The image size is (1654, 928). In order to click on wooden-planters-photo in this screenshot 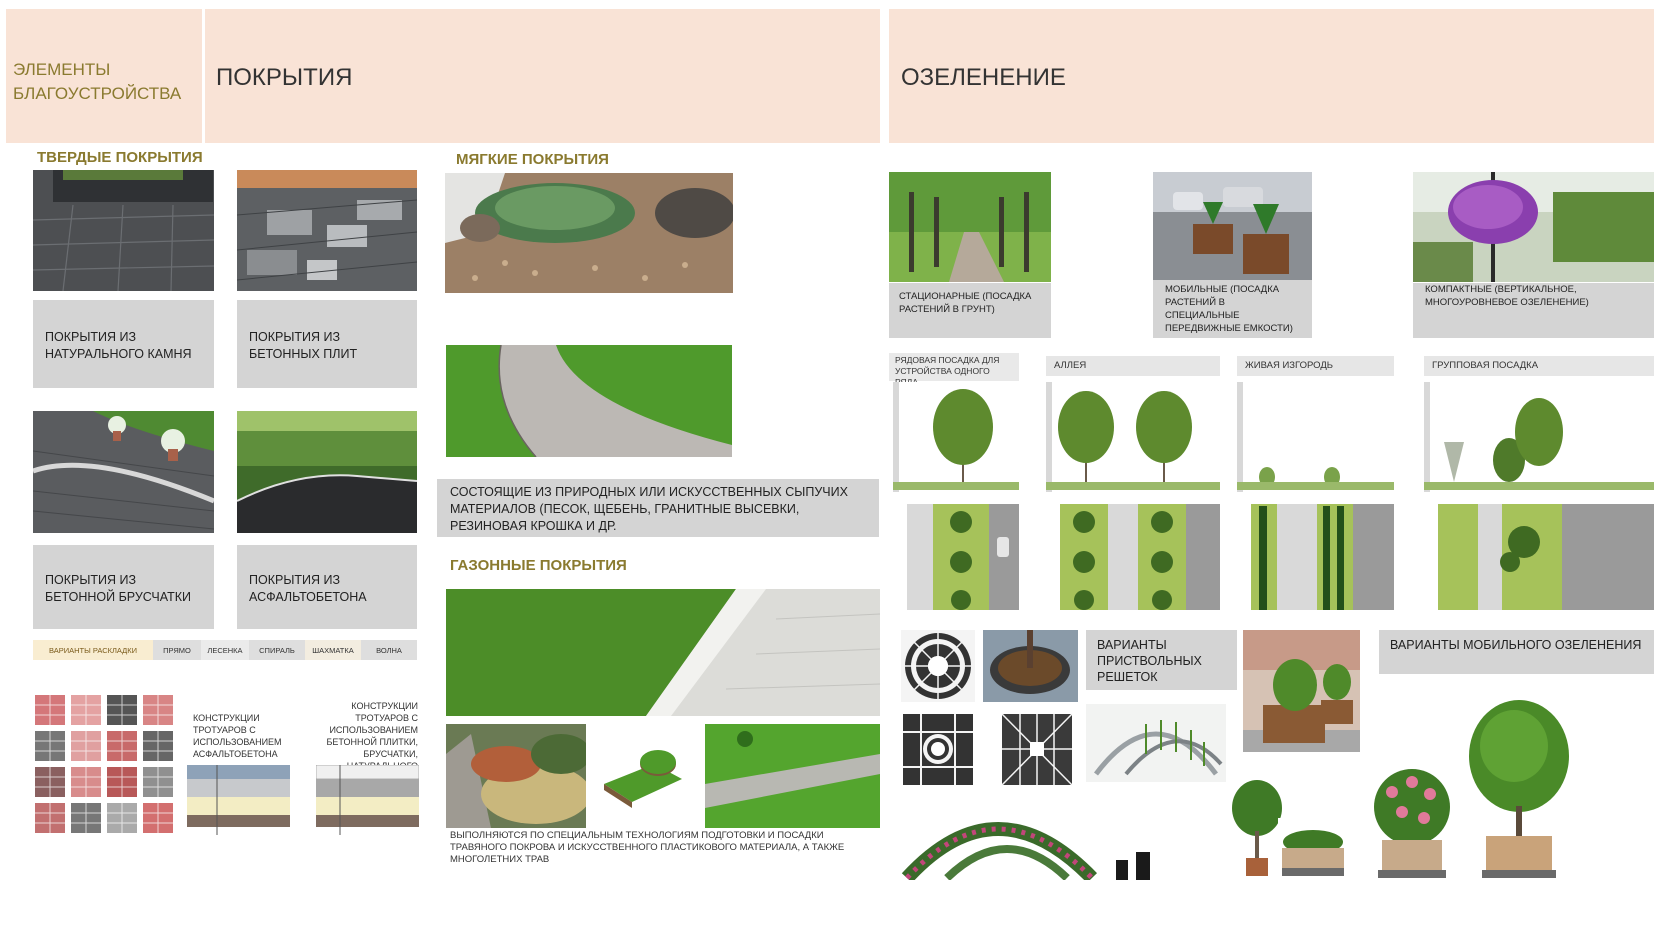, I will do `click(1301, 691)`.